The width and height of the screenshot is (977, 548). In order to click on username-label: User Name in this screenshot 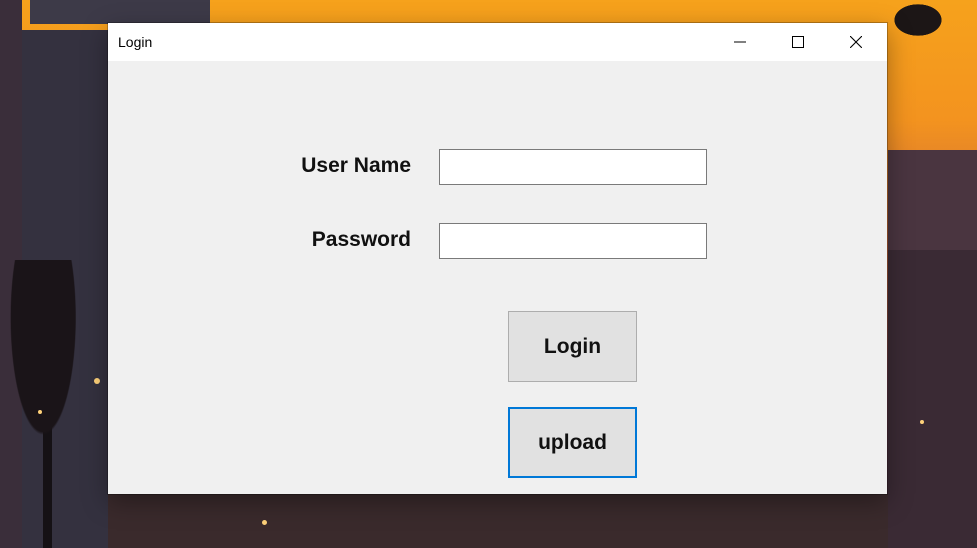, I will do `click(356, 165)`.